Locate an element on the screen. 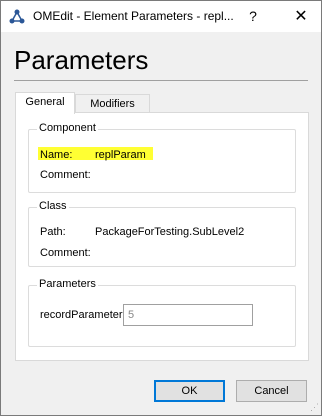 The image size is (322, 416). class-group-title: Class is located at coordinates (53, 206).